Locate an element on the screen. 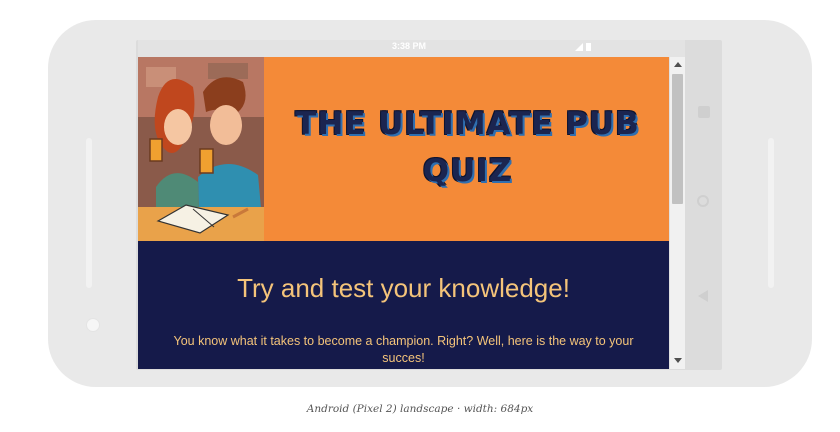  scrollbar-thumb is located at coordinates (677, 139).